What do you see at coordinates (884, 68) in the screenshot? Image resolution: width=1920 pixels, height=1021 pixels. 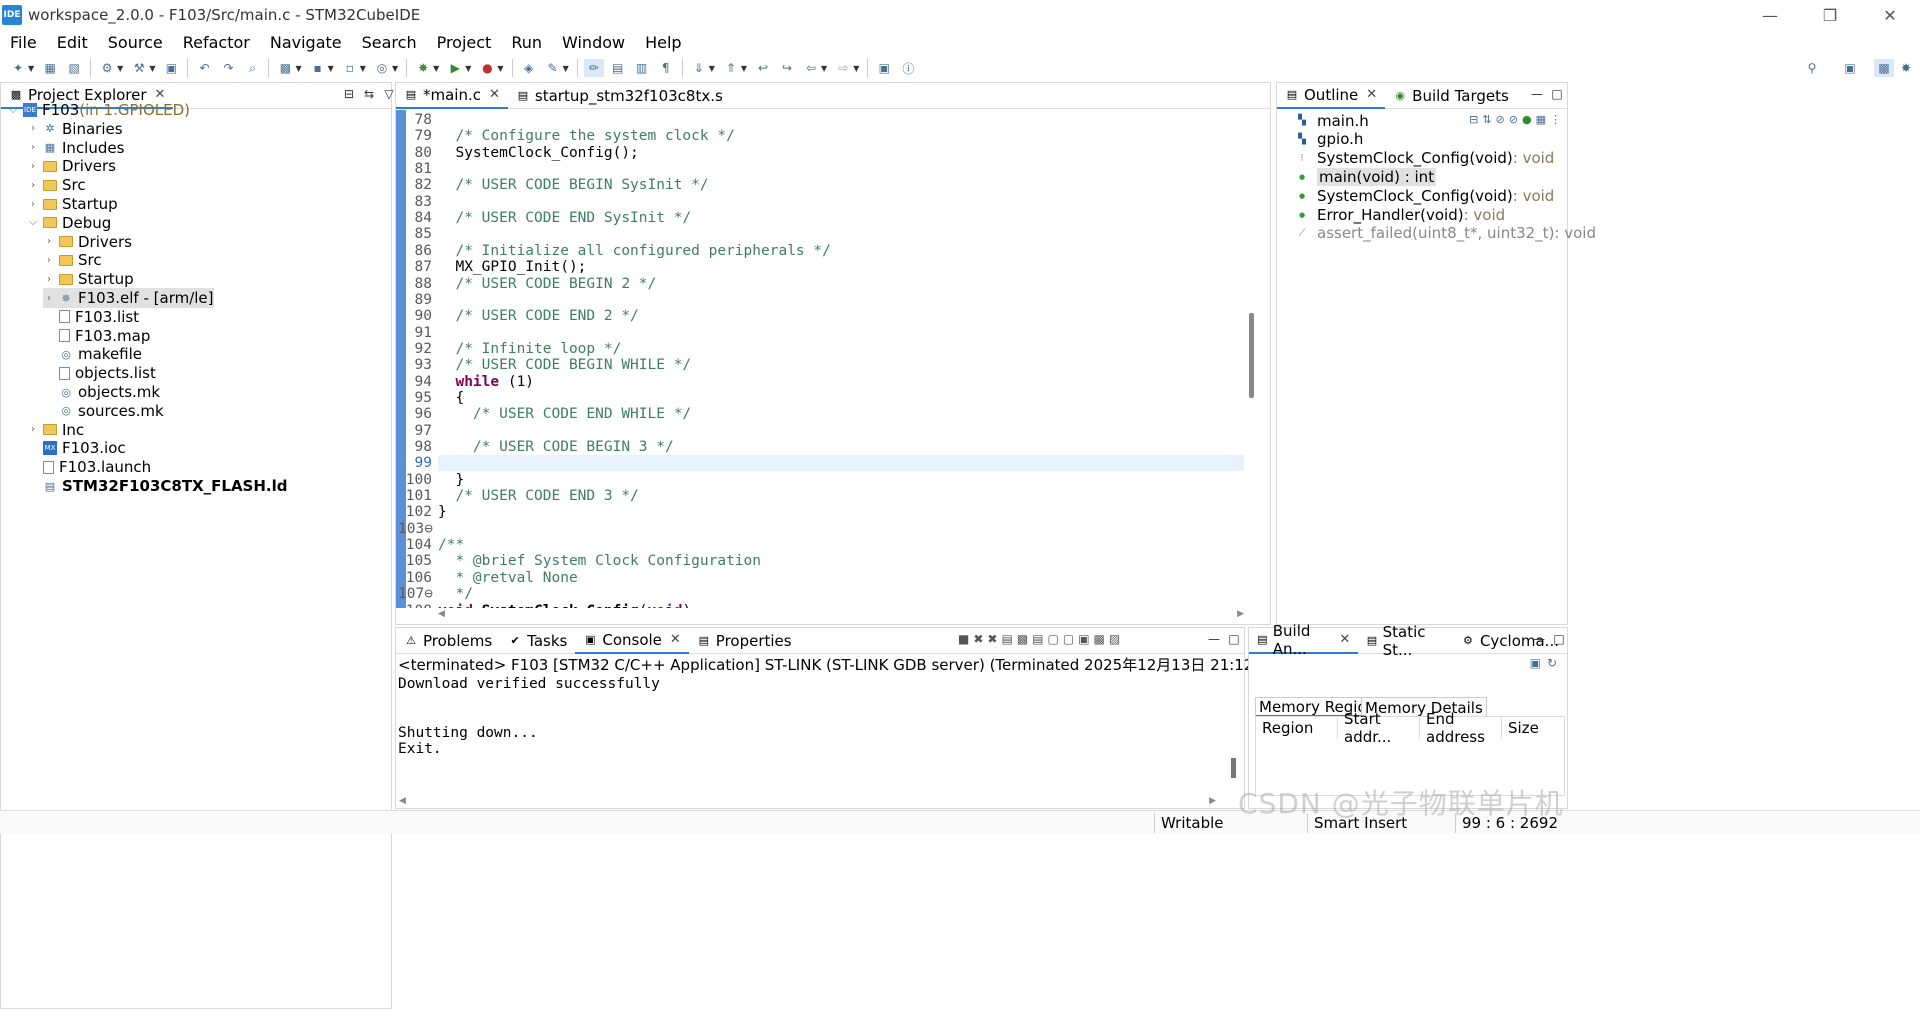 I see `open-perspective-icon: ▣` at bounding box center [884, 68].